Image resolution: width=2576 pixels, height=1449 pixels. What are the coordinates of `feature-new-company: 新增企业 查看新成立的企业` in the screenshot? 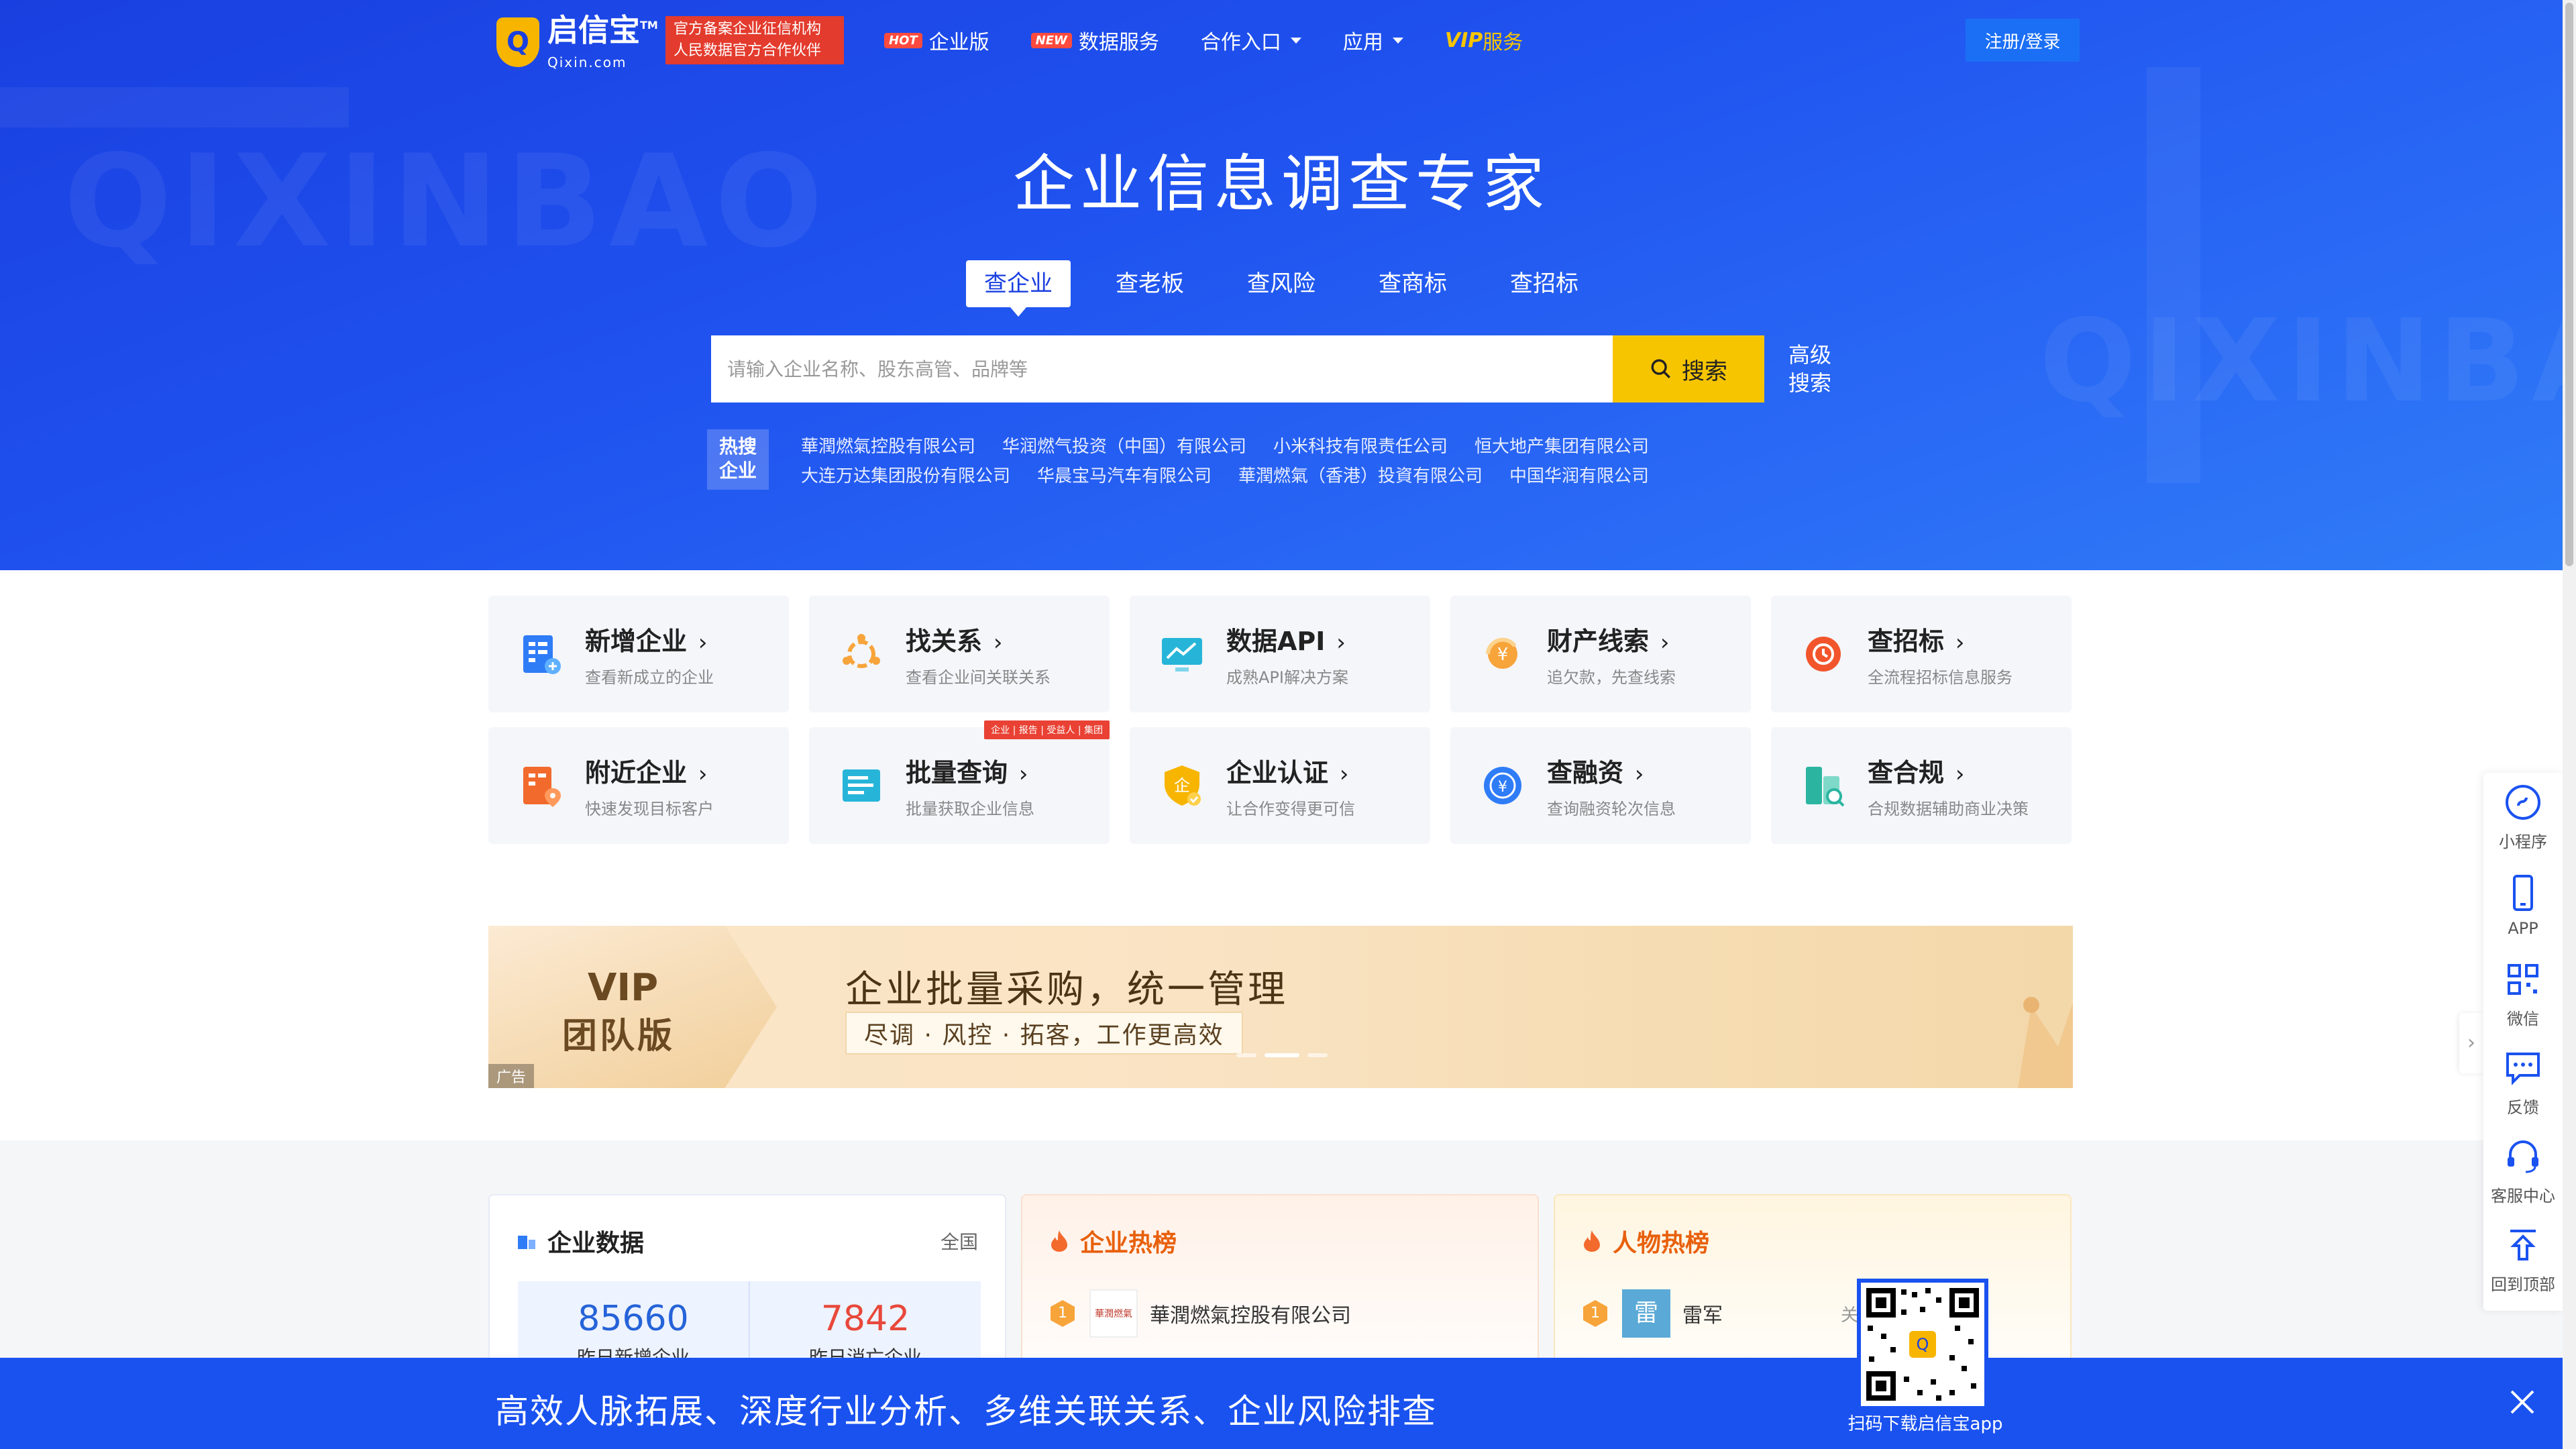 It's located at (638, 654).